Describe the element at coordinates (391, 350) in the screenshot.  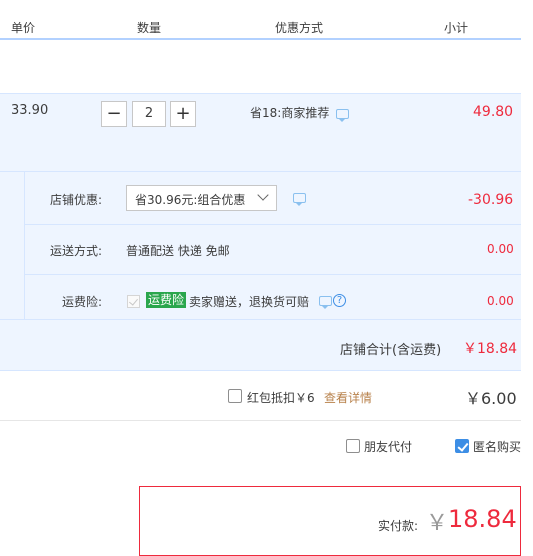
I see `store-total-label: 店铺合计(含运费)` at that location.